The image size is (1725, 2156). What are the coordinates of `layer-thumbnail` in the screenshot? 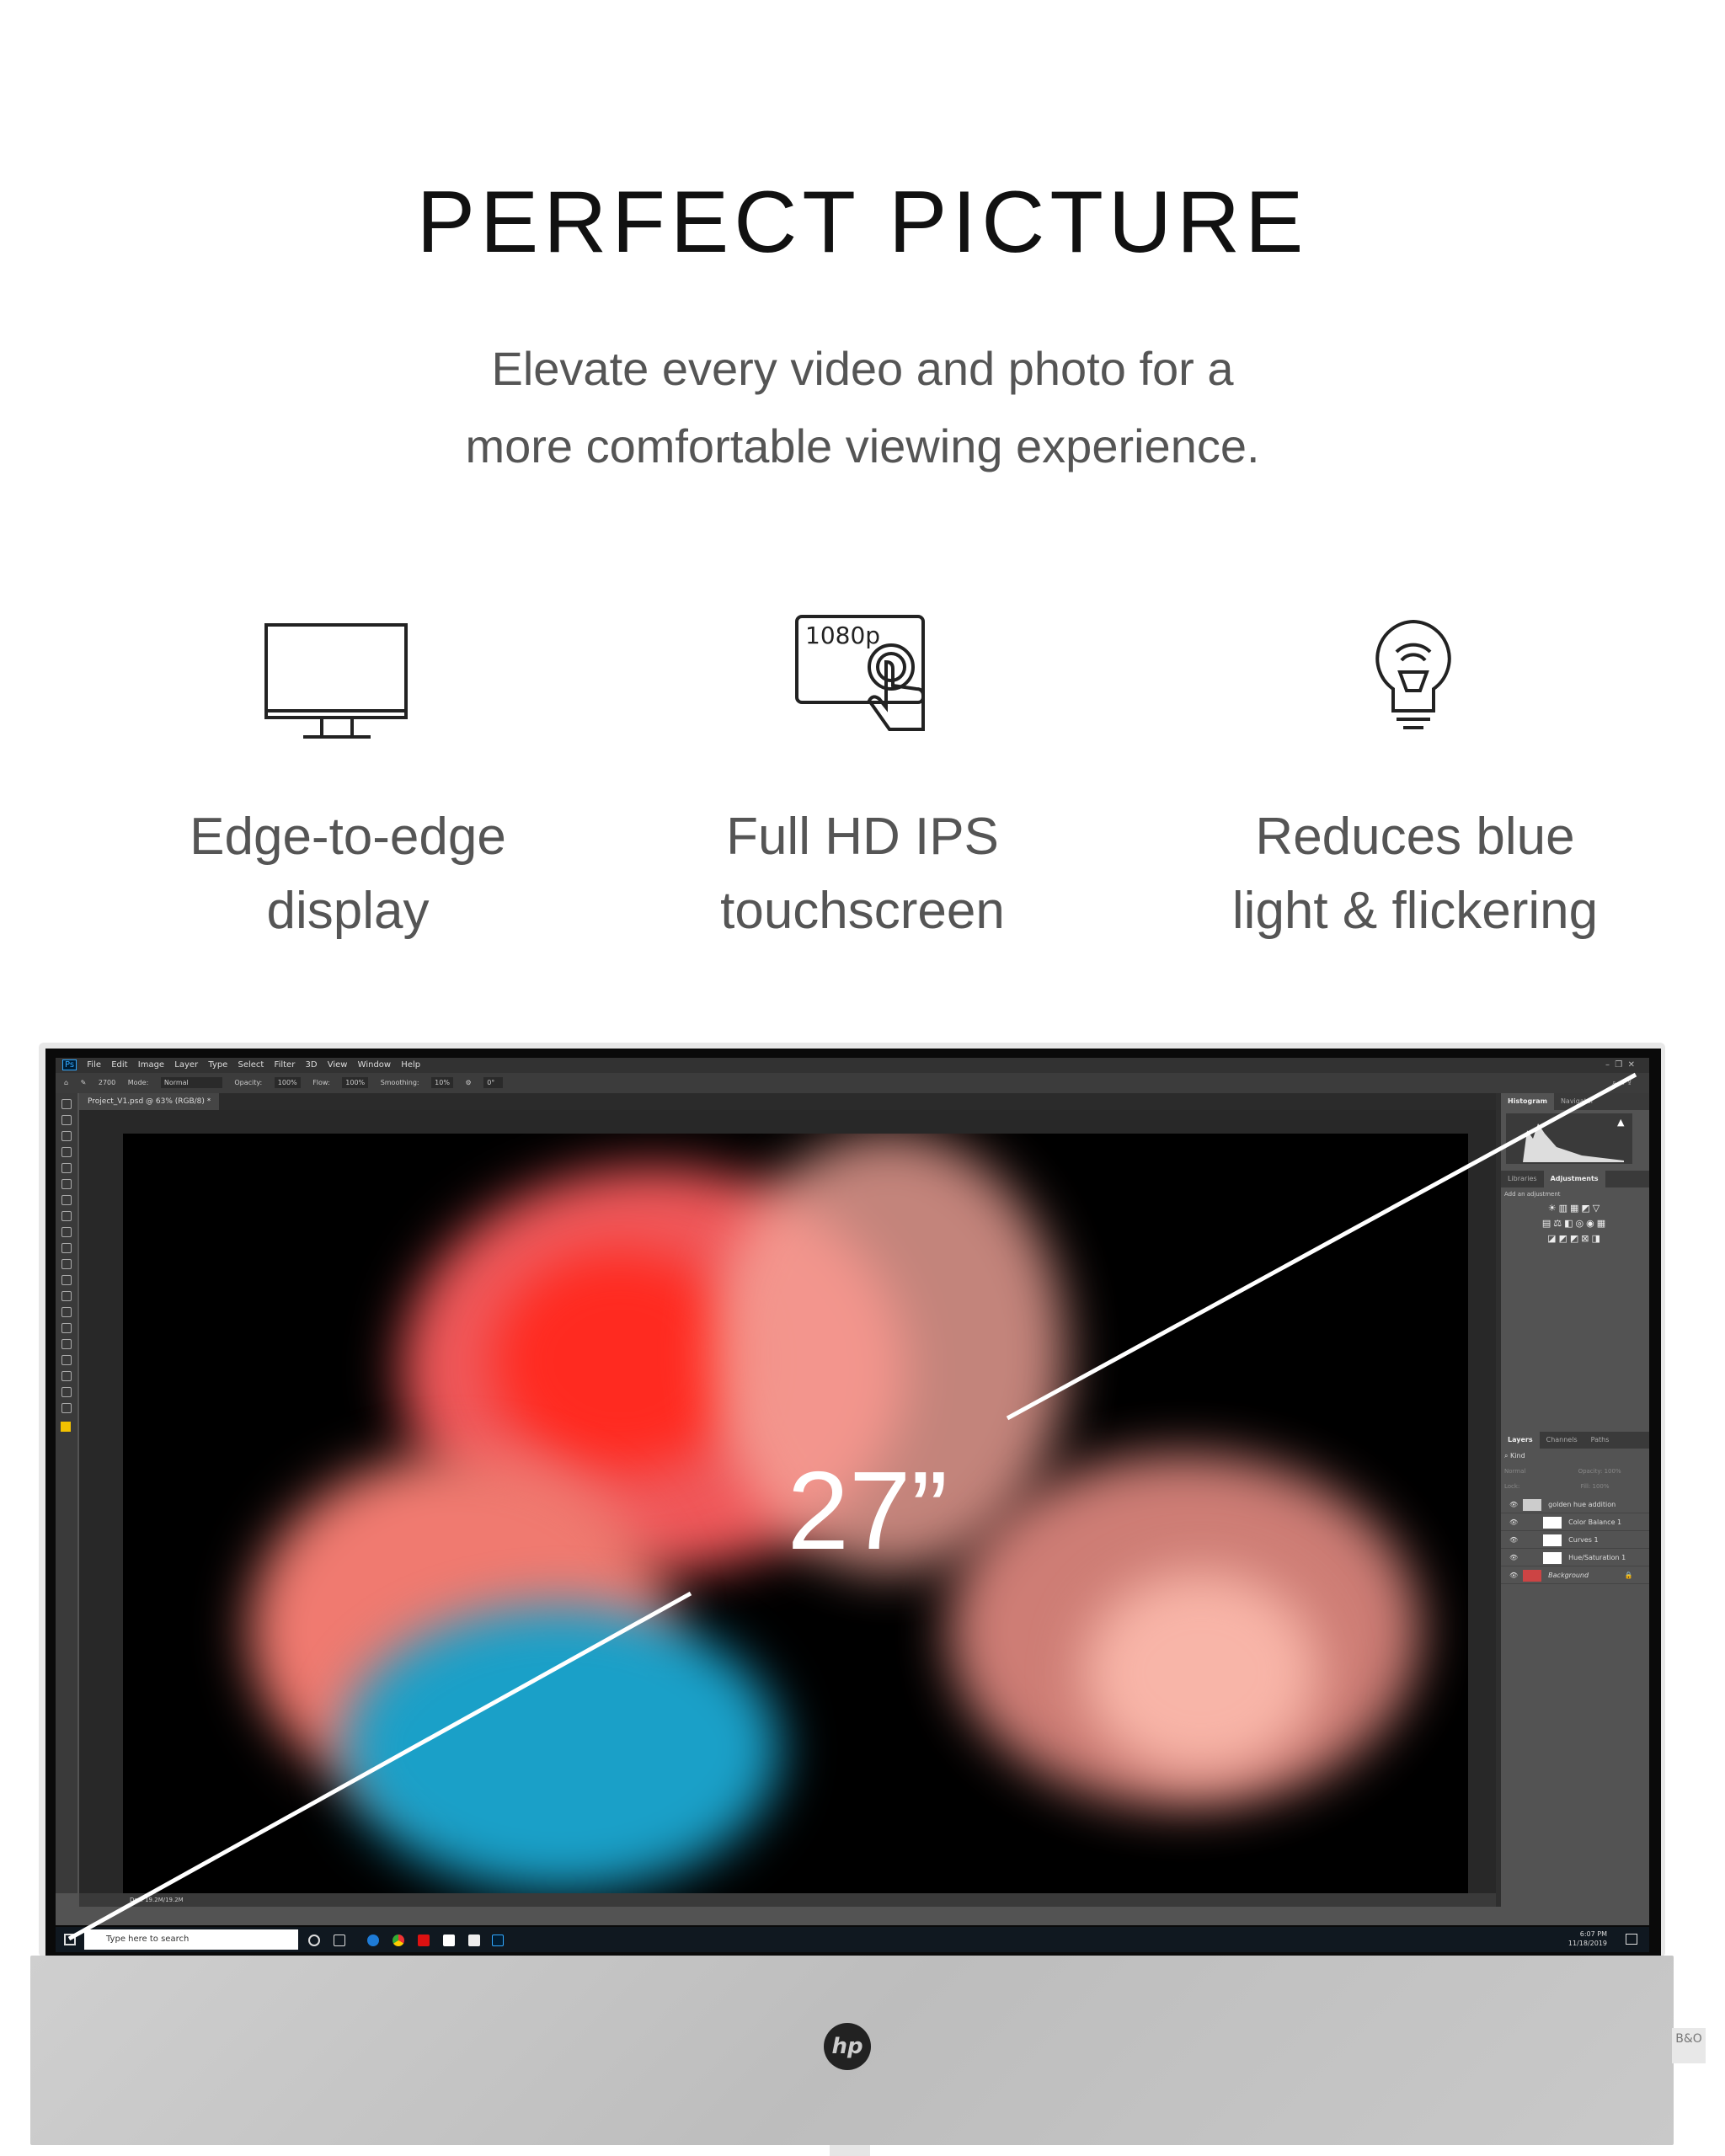 It's located at (1532, 1575).